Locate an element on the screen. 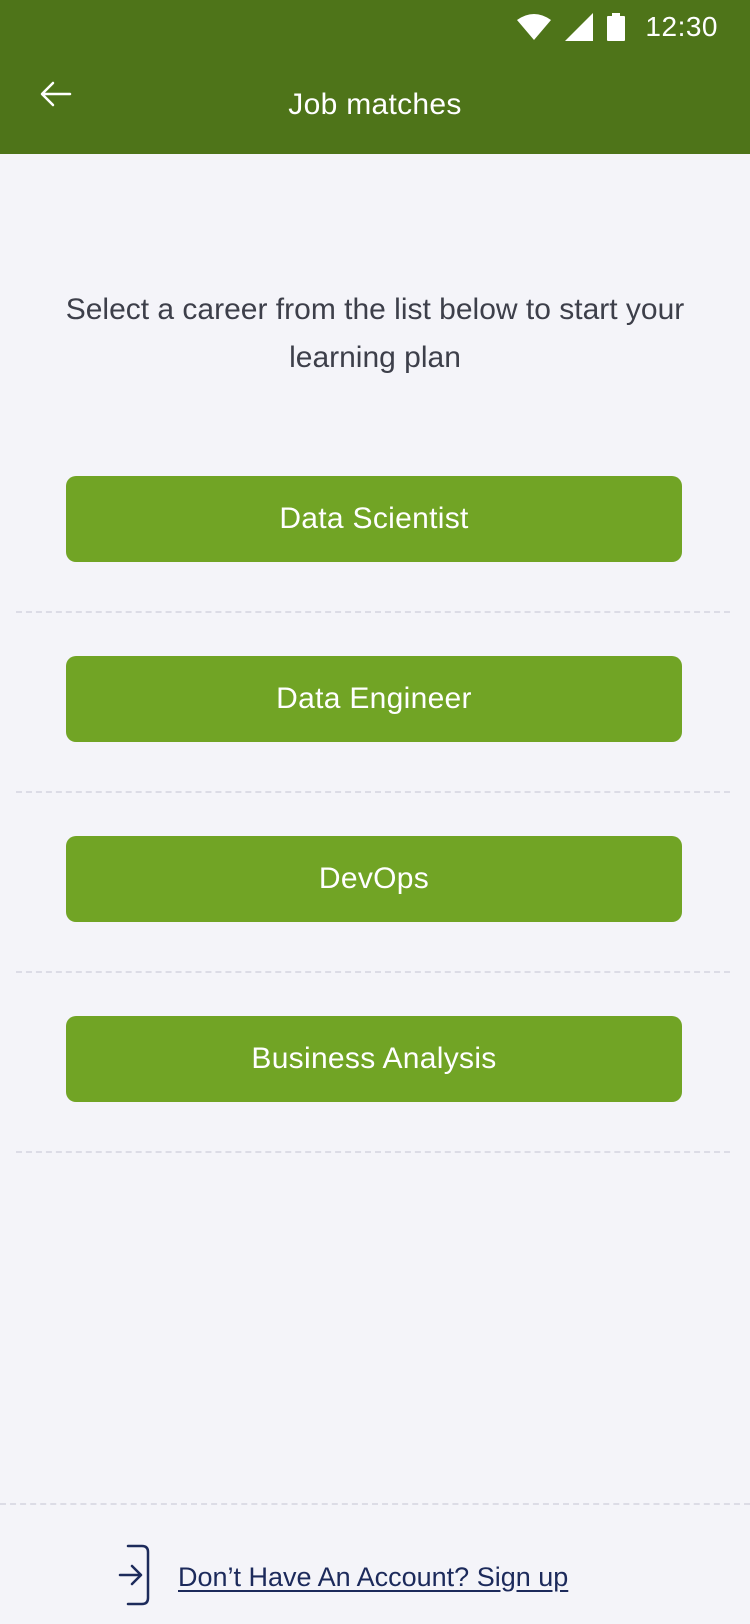 The image size is (750, 1624). battery-icon is located at coordinates (616, 27).